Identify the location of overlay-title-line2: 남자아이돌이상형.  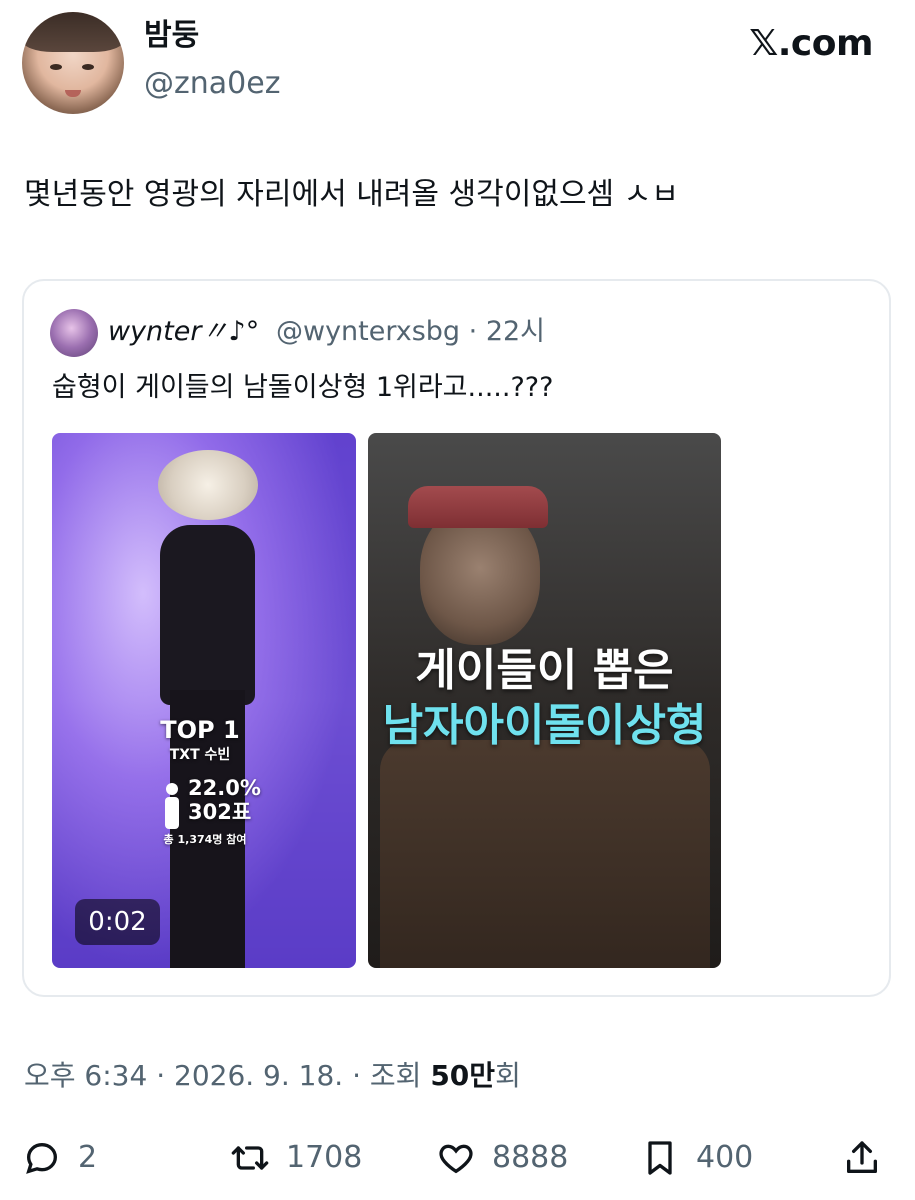
(544, 725).